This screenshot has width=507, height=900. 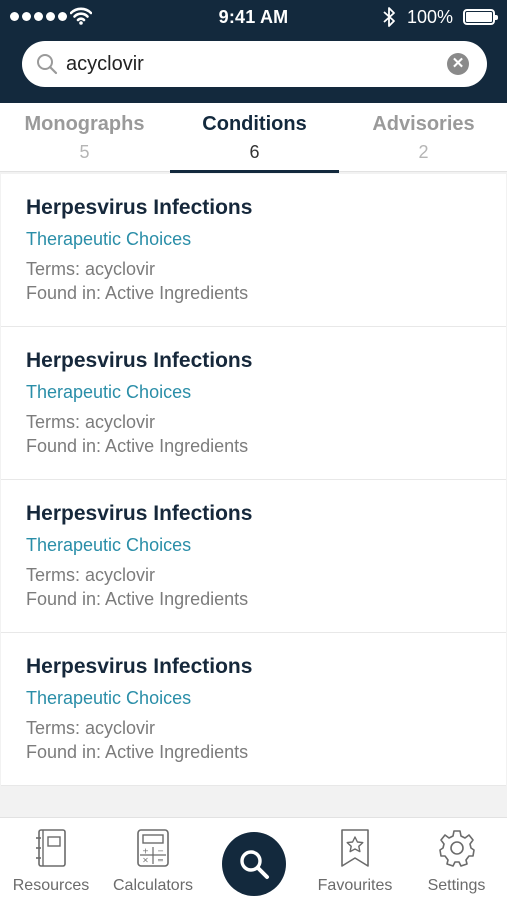 I want to click on nav-calculators: + − × = Calculators, so click(x=153, y=859).